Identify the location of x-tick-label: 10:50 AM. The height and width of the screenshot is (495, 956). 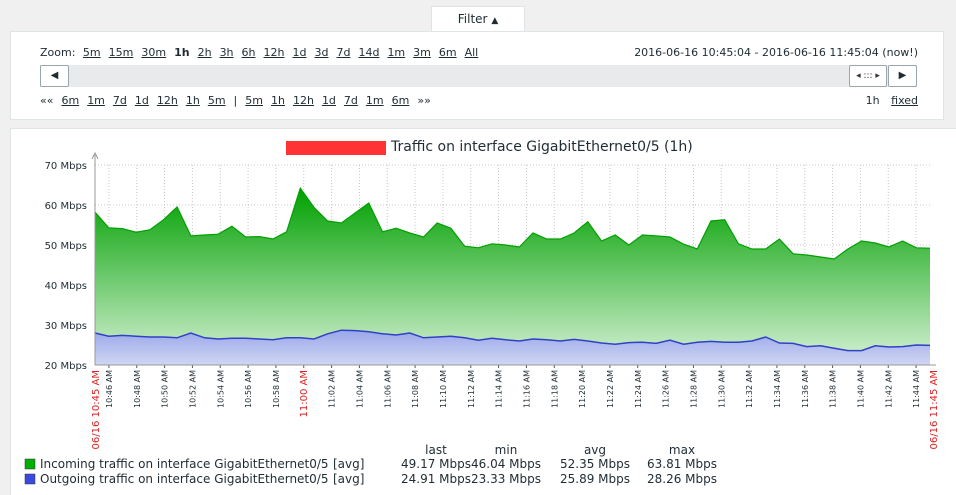
(165, 389).